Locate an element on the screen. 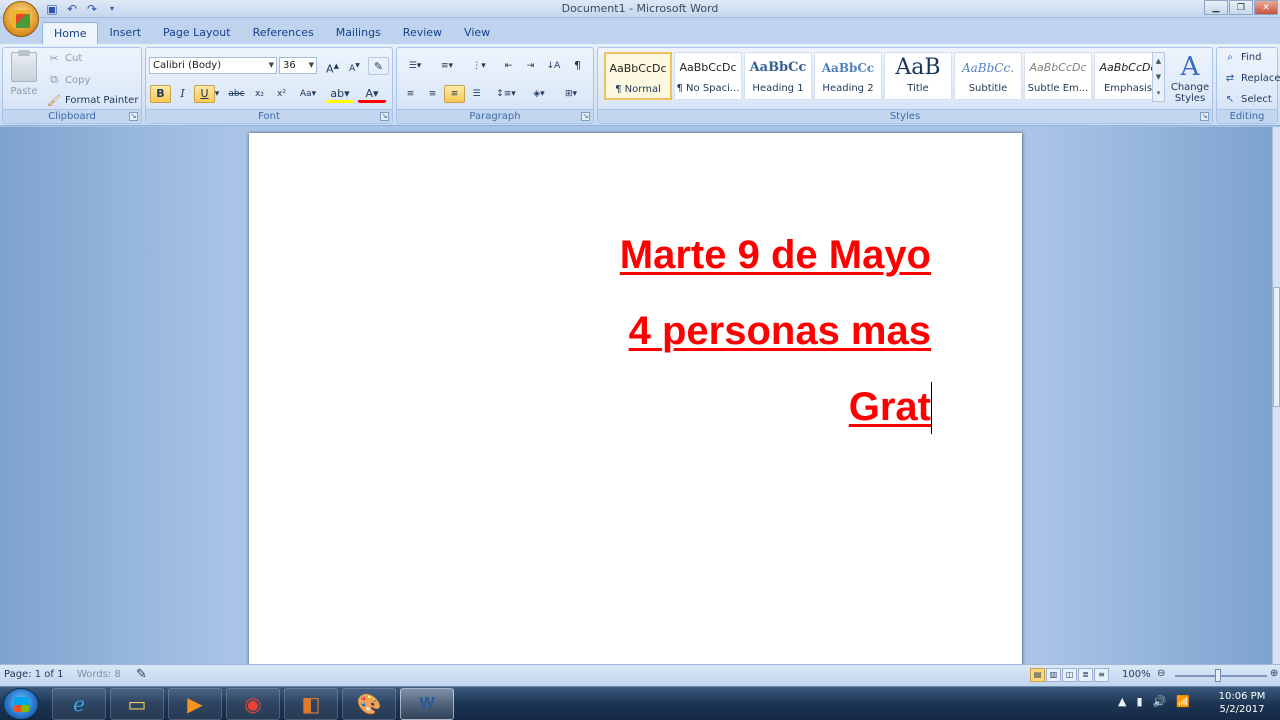 The height and width of the screenshot is (720, 1280). tab-view: View is located at coordinates (477, 33).